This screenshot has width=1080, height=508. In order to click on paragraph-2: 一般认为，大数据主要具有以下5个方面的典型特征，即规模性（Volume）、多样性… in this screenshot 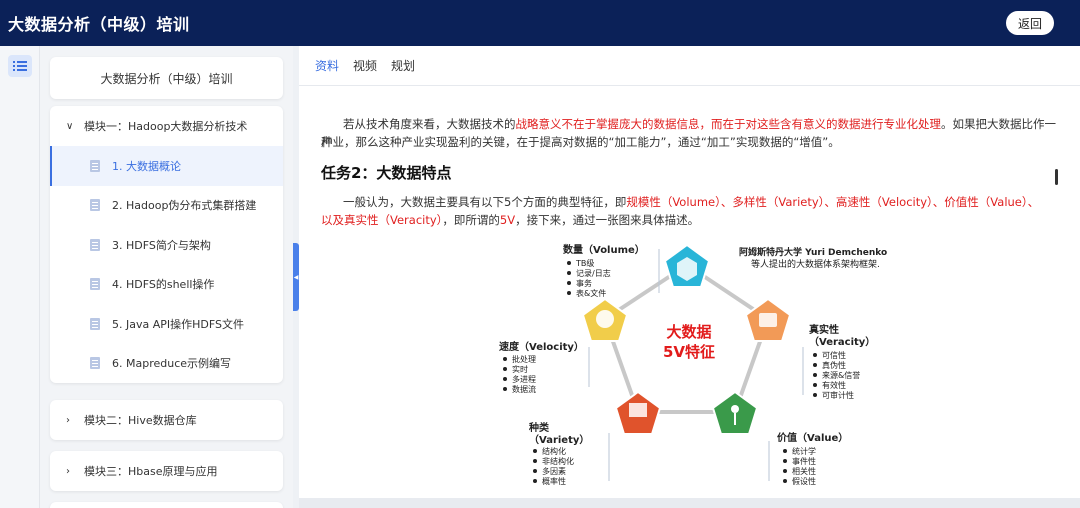, I will do `click(691, 202)`.